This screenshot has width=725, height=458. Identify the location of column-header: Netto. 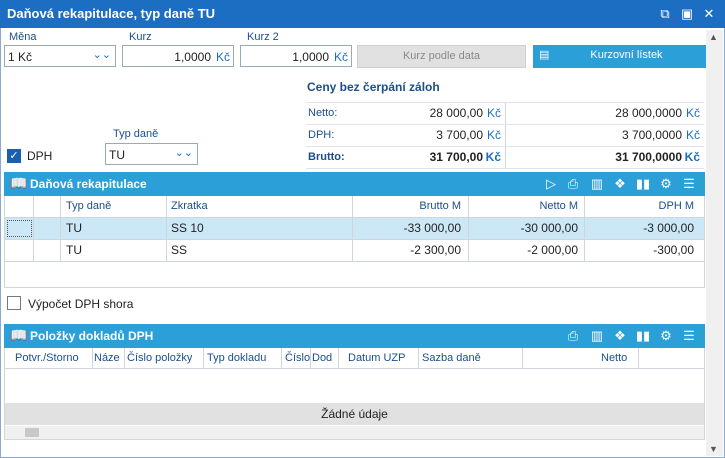
(614, 358).